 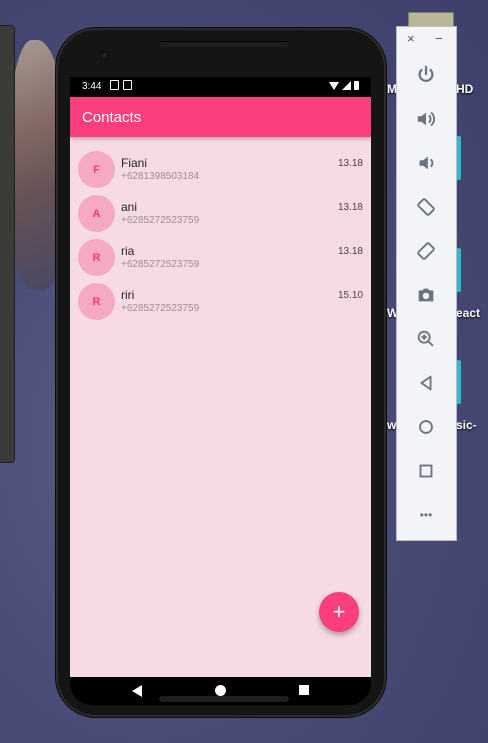 What do you see at coordinates (334, 85) in the screenshot?
I see `wifi-icon` at bounding box center [334, 85].